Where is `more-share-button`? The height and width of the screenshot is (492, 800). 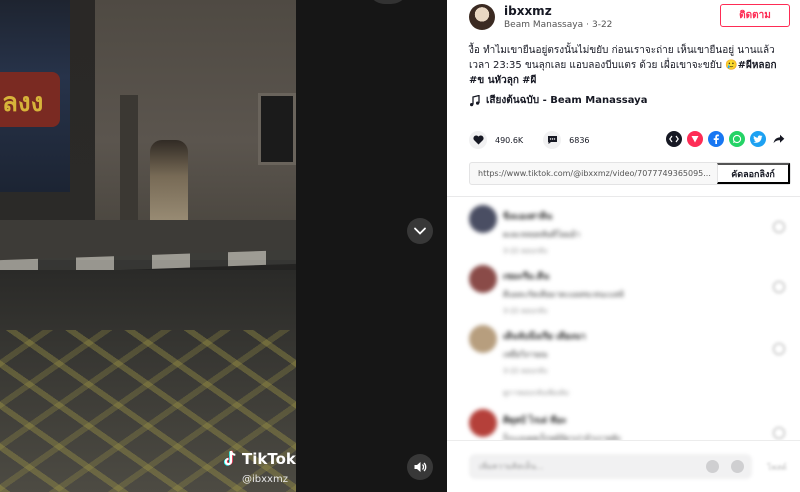 more-share-button is located at coordinates (779, 139).